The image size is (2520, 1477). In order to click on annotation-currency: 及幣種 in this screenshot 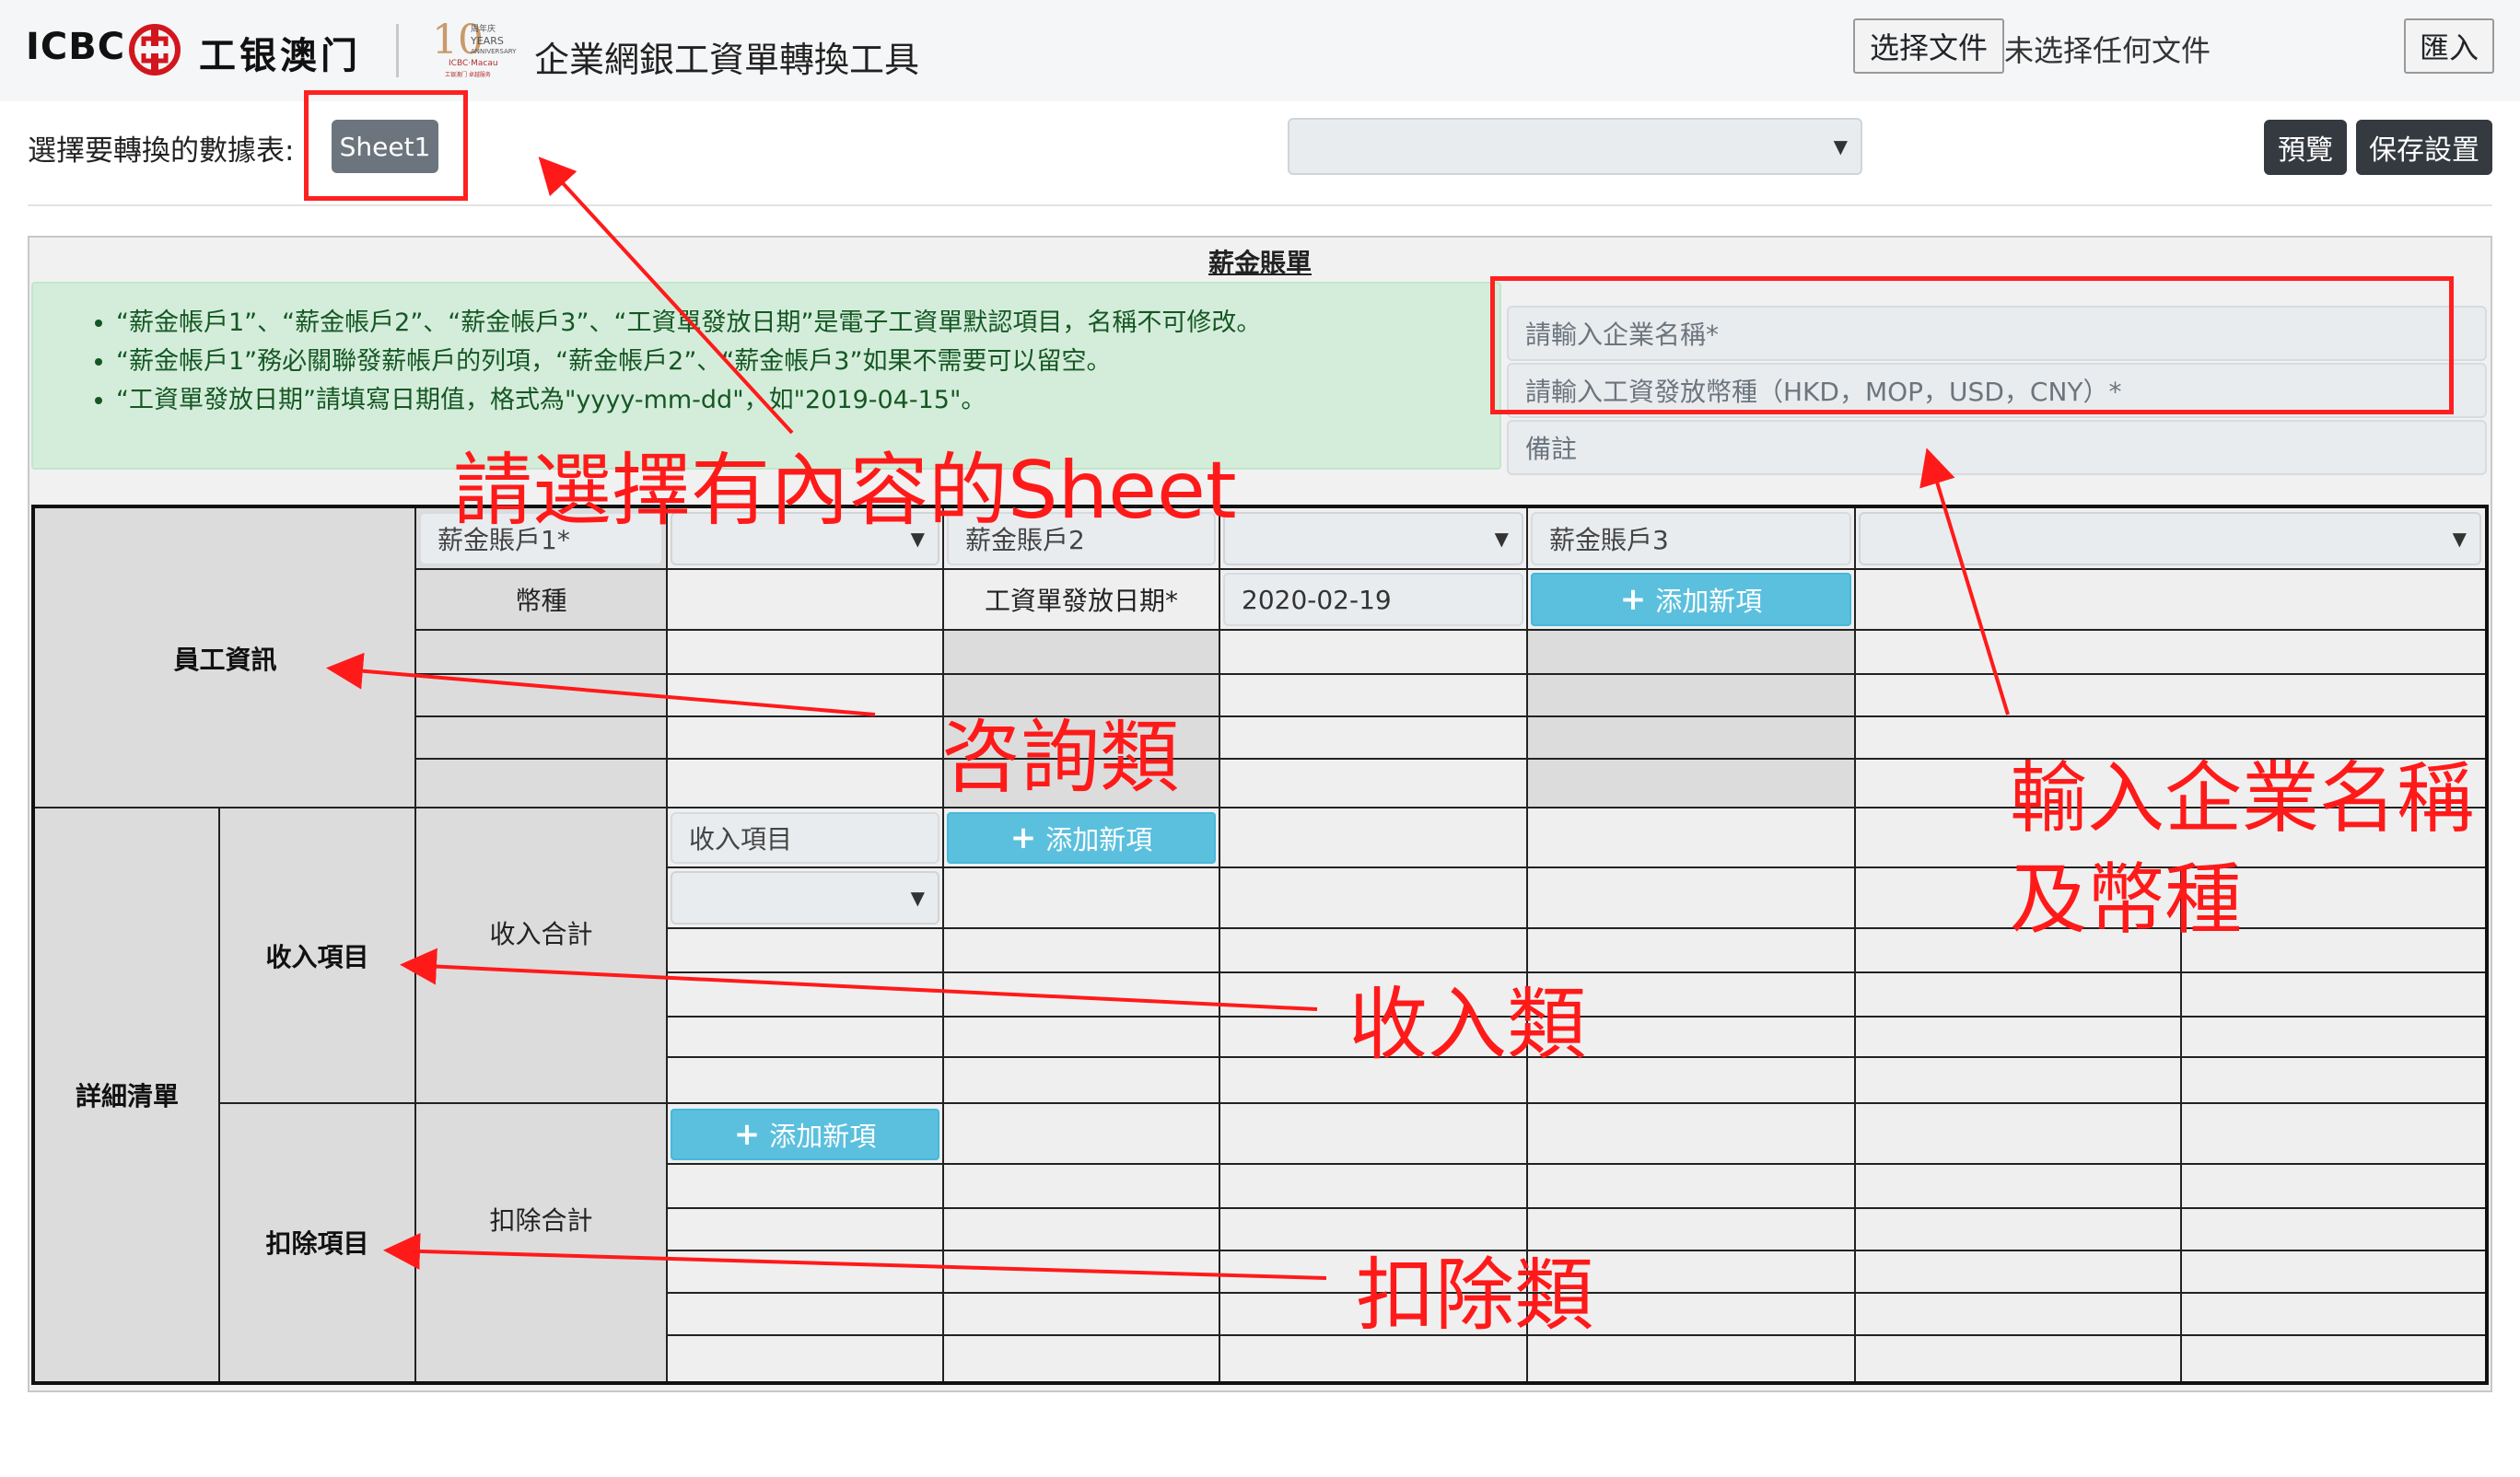, I will do `click(2126, 900)`.